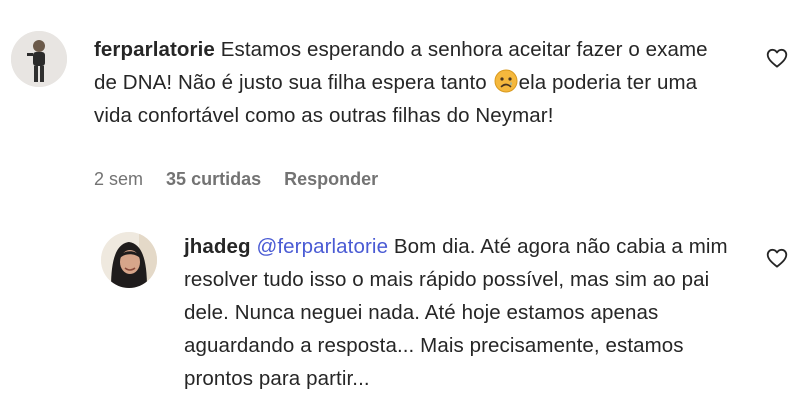  I want to click on mention-link: @ferparlatorie, so click(322, 246).